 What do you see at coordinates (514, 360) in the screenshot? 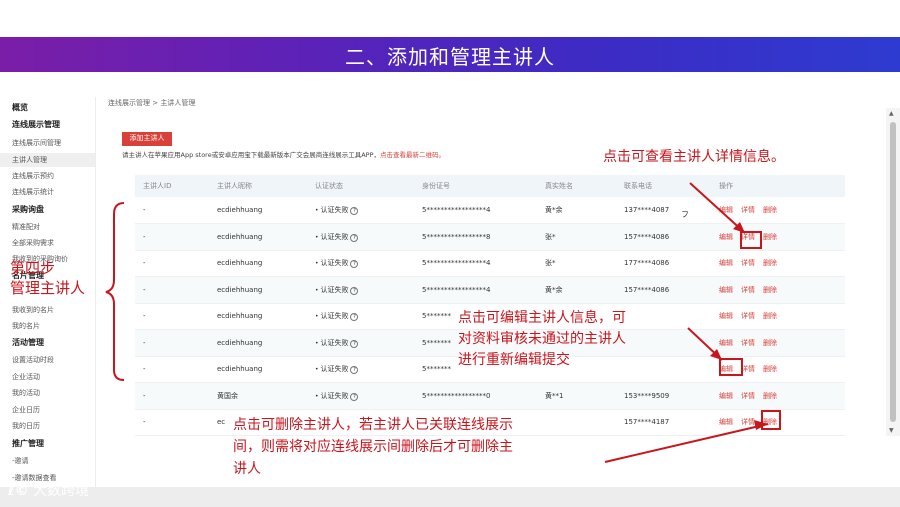
I see `edit-annotation-line-3: 进行重新编辑提交` at bounding box center [514, 360].